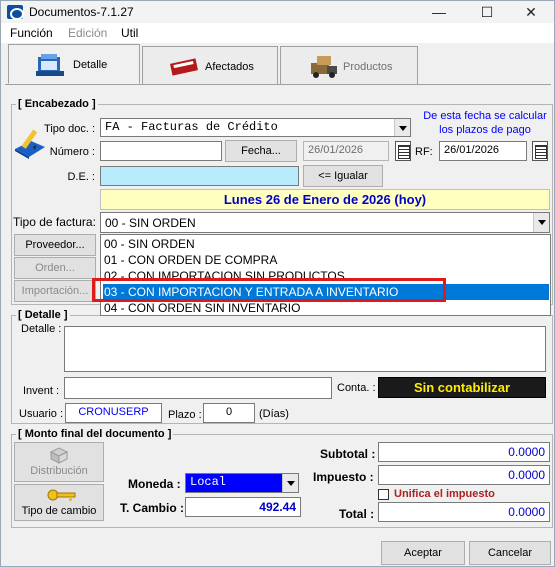 This screenshot has height=567, width=555. What do you see at coordinates (59, 471) in the screenshot?
I see `distribucion-label: Distribución` at bounding box center [59, 471].